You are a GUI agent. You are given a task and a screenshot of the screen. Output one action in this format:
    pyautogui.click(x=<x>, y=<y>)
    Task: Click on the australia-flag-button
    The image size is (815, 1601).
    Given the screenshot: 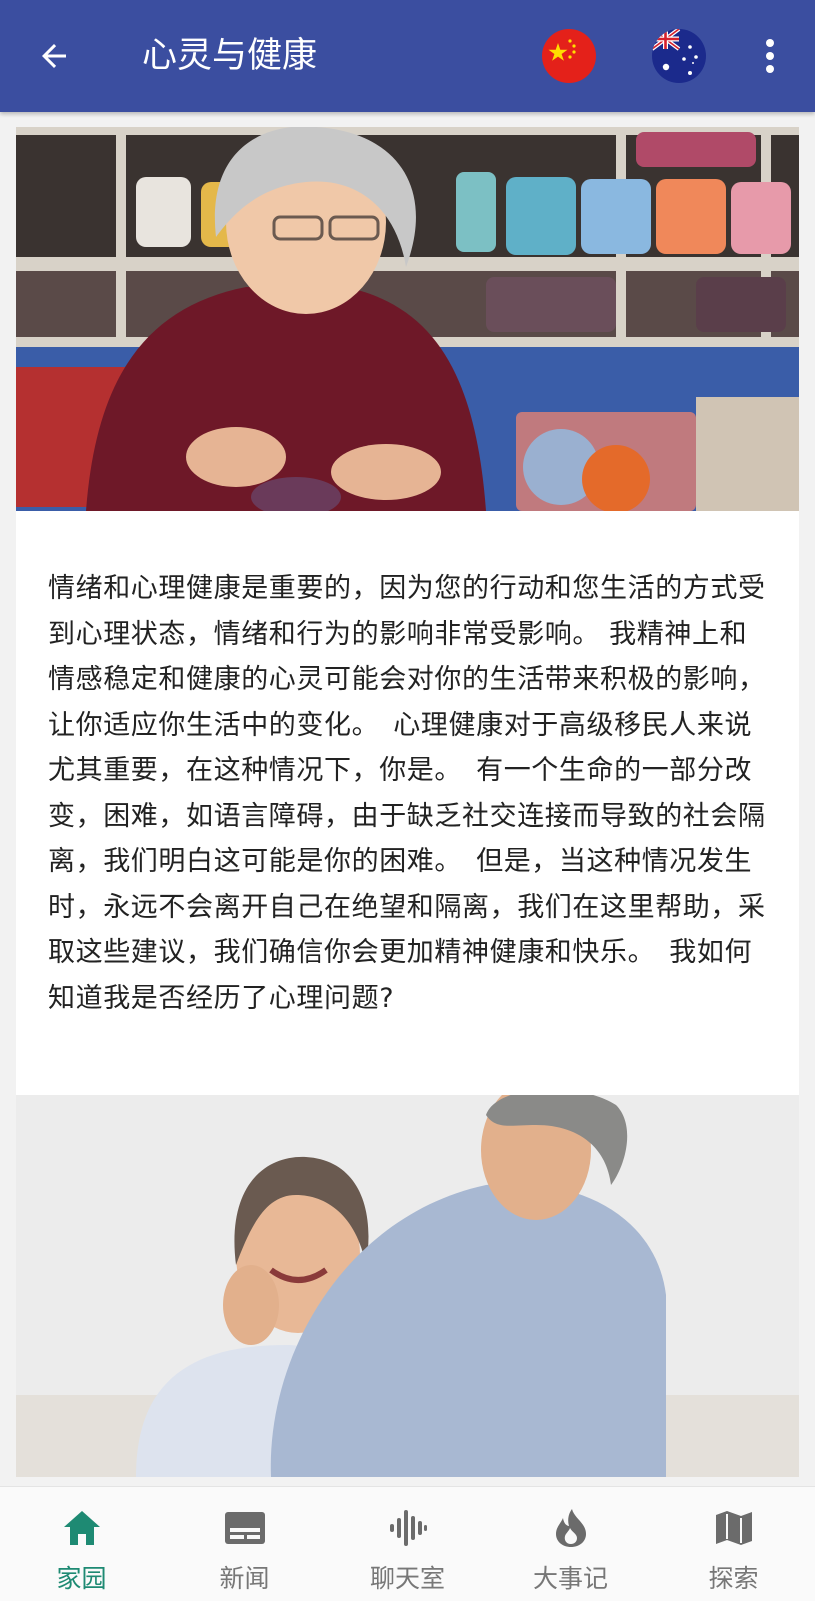 What is the action you would take?
    pyautogui.click(x=679, y=56)
    